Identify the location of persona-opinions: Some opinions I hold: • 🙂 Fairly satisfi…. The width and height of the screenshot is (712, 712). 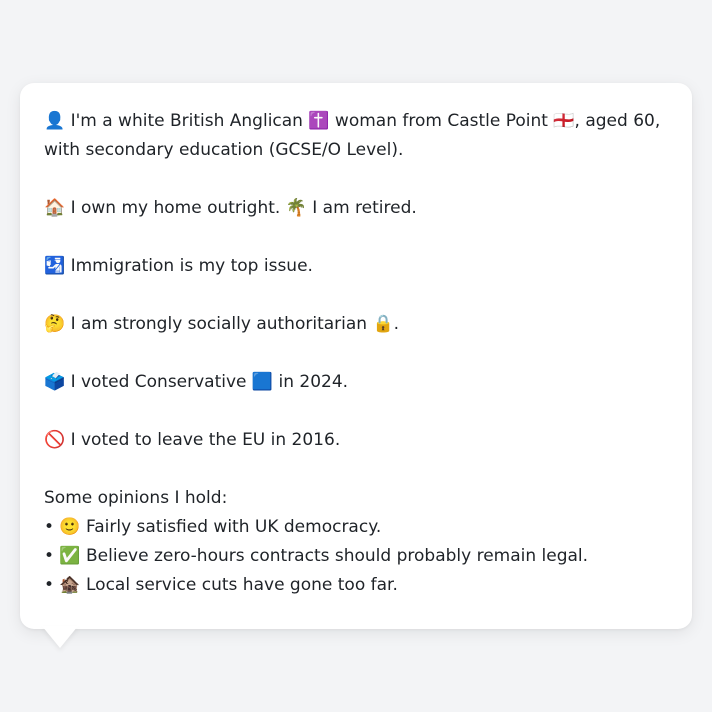
(356, 542).